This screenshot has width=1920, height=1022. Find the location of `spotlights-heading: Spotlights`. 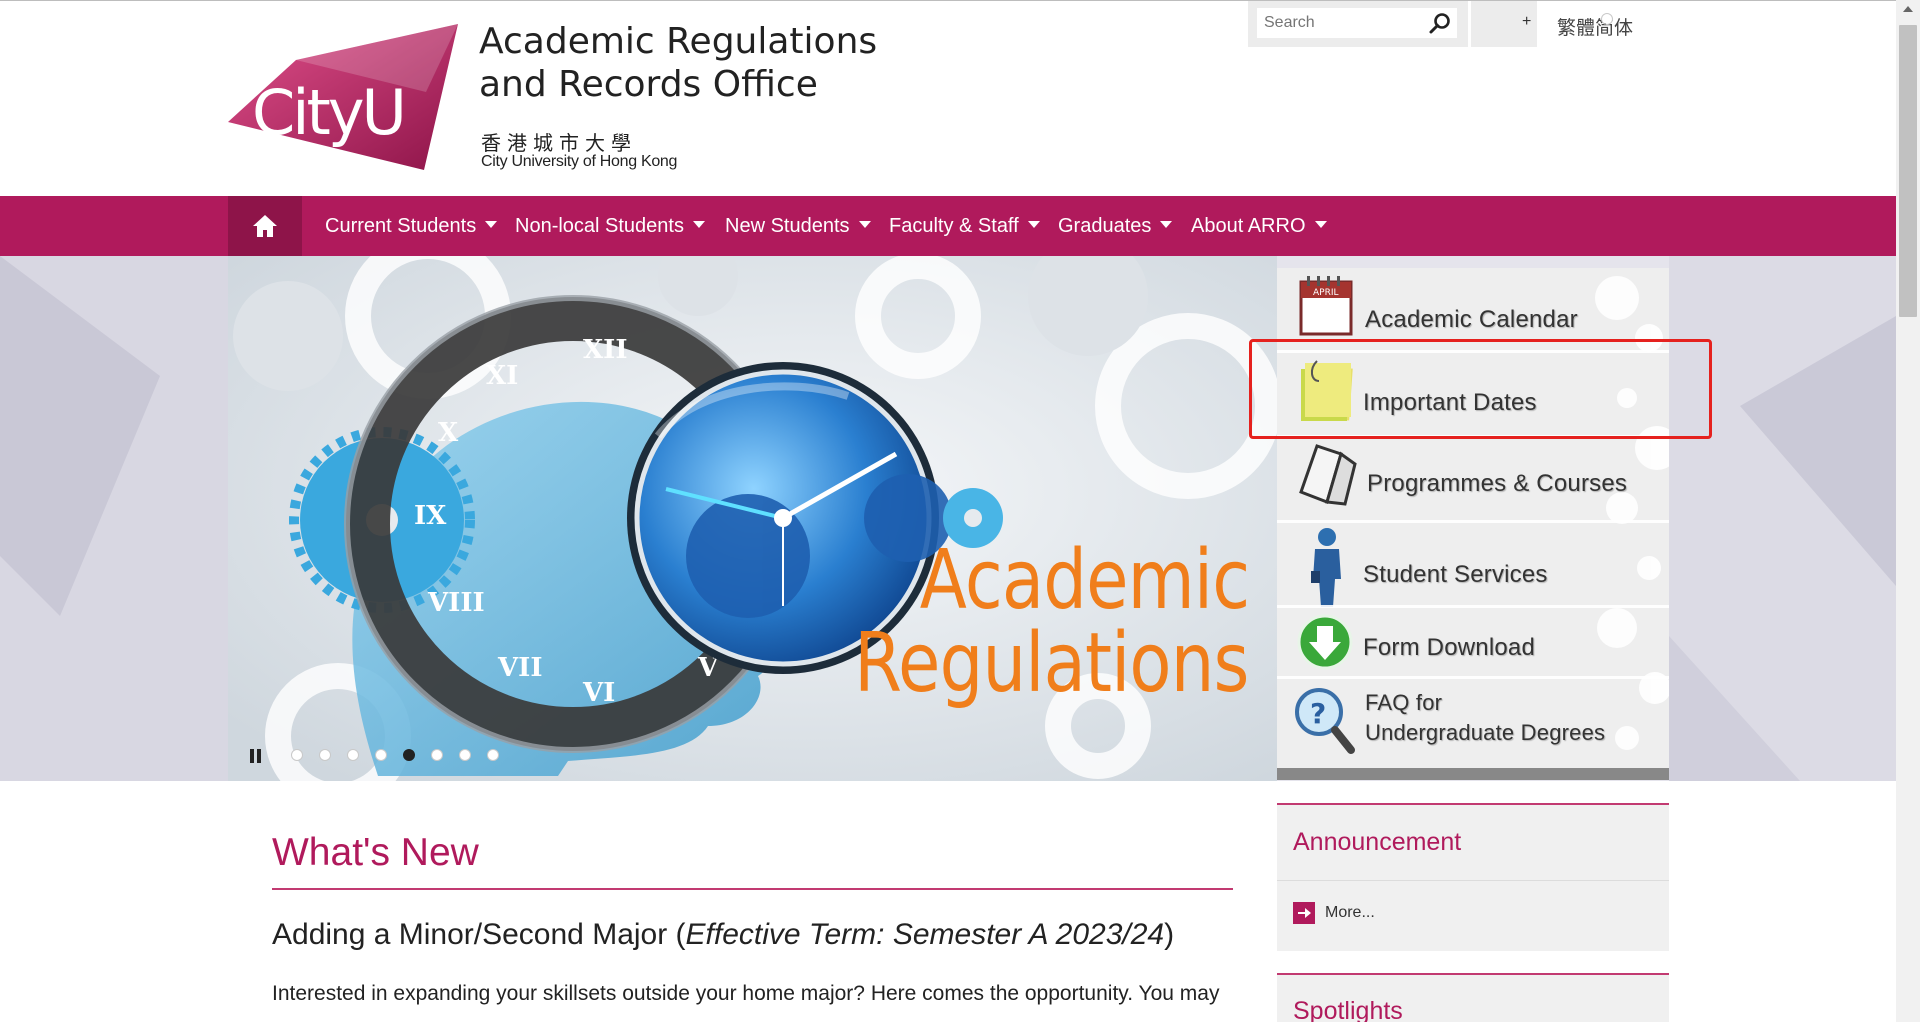

spotlights-heading: Spotlights is located at coordinates (1348, 1009).